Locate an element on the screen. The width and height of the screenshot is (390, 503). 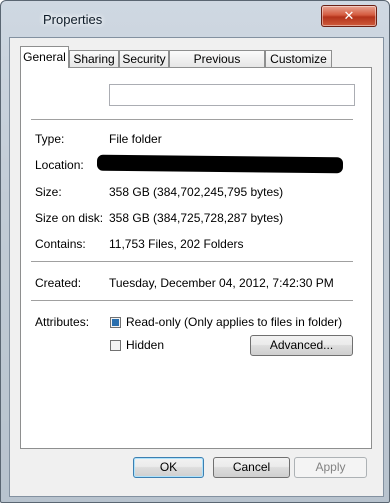
cancel-button: Cancel is located at coordinates (251, 467).